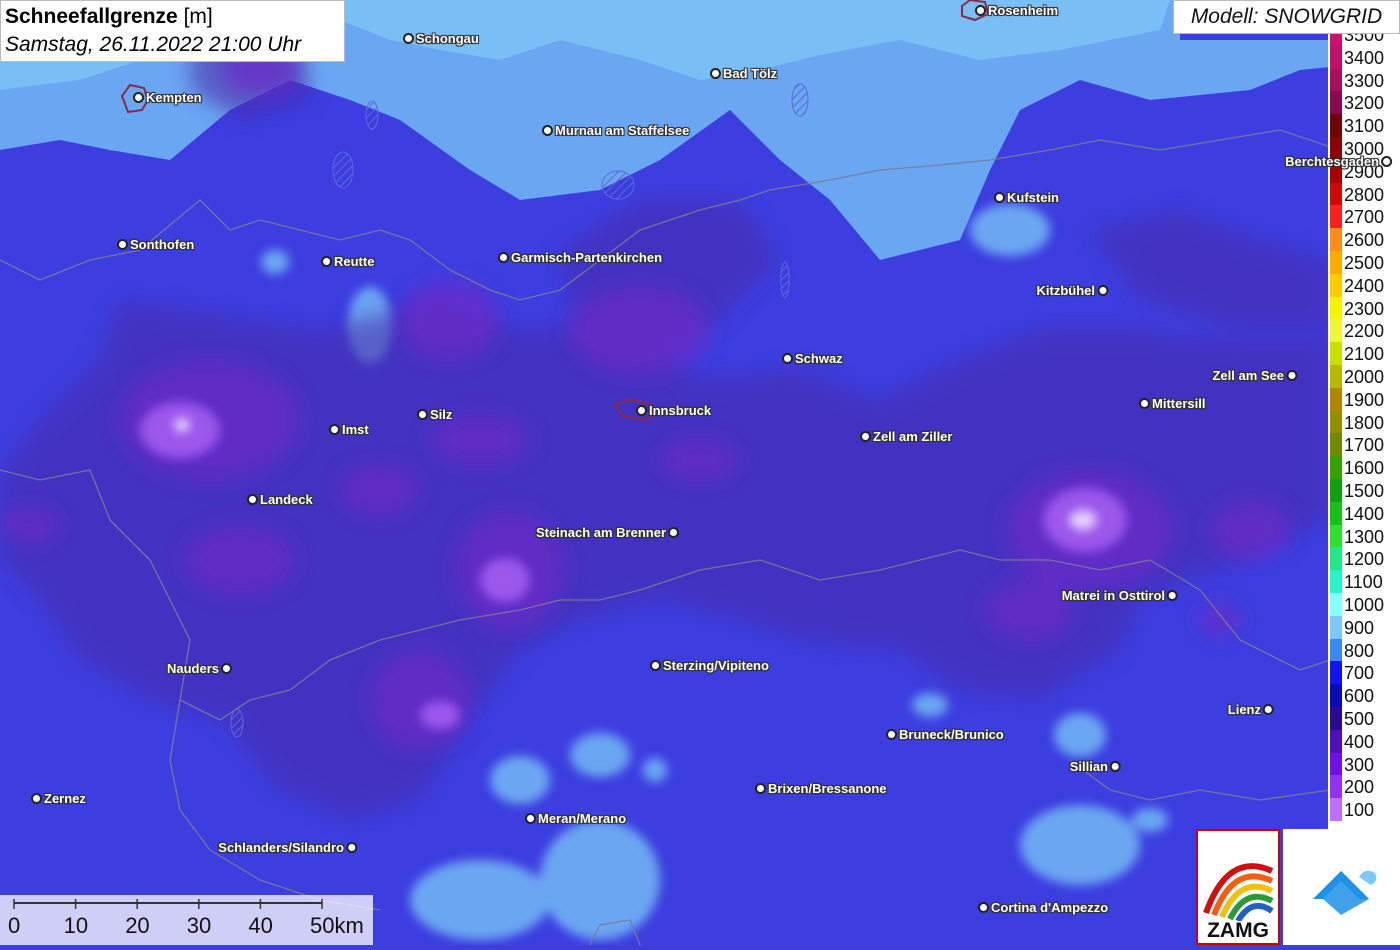 The height and width of the screenshot is (950, 1400). What do you see at coordinates (622, 130) in the screenshot?
I see `city-label: Murnau am Staffelsee` at bounding box center [622, 130].